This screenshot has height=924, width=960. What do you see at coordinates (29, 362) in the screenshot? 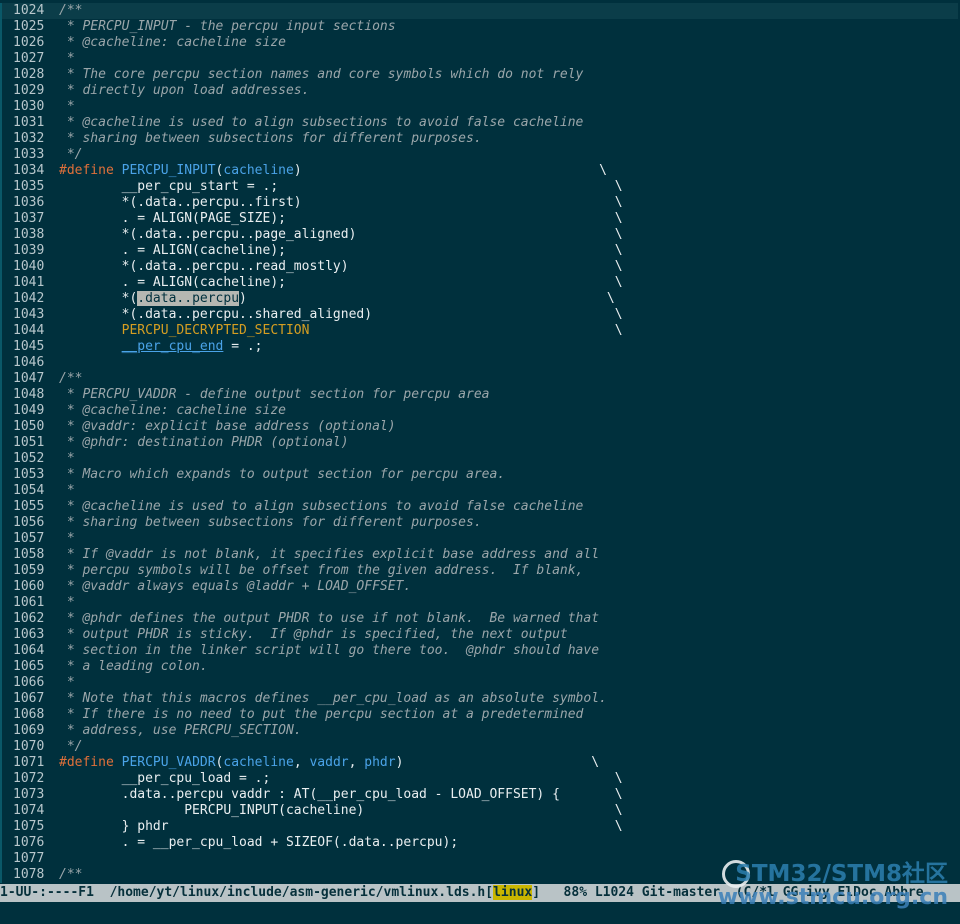
I see `line-number: 1046` at bounding box center [29, 362].